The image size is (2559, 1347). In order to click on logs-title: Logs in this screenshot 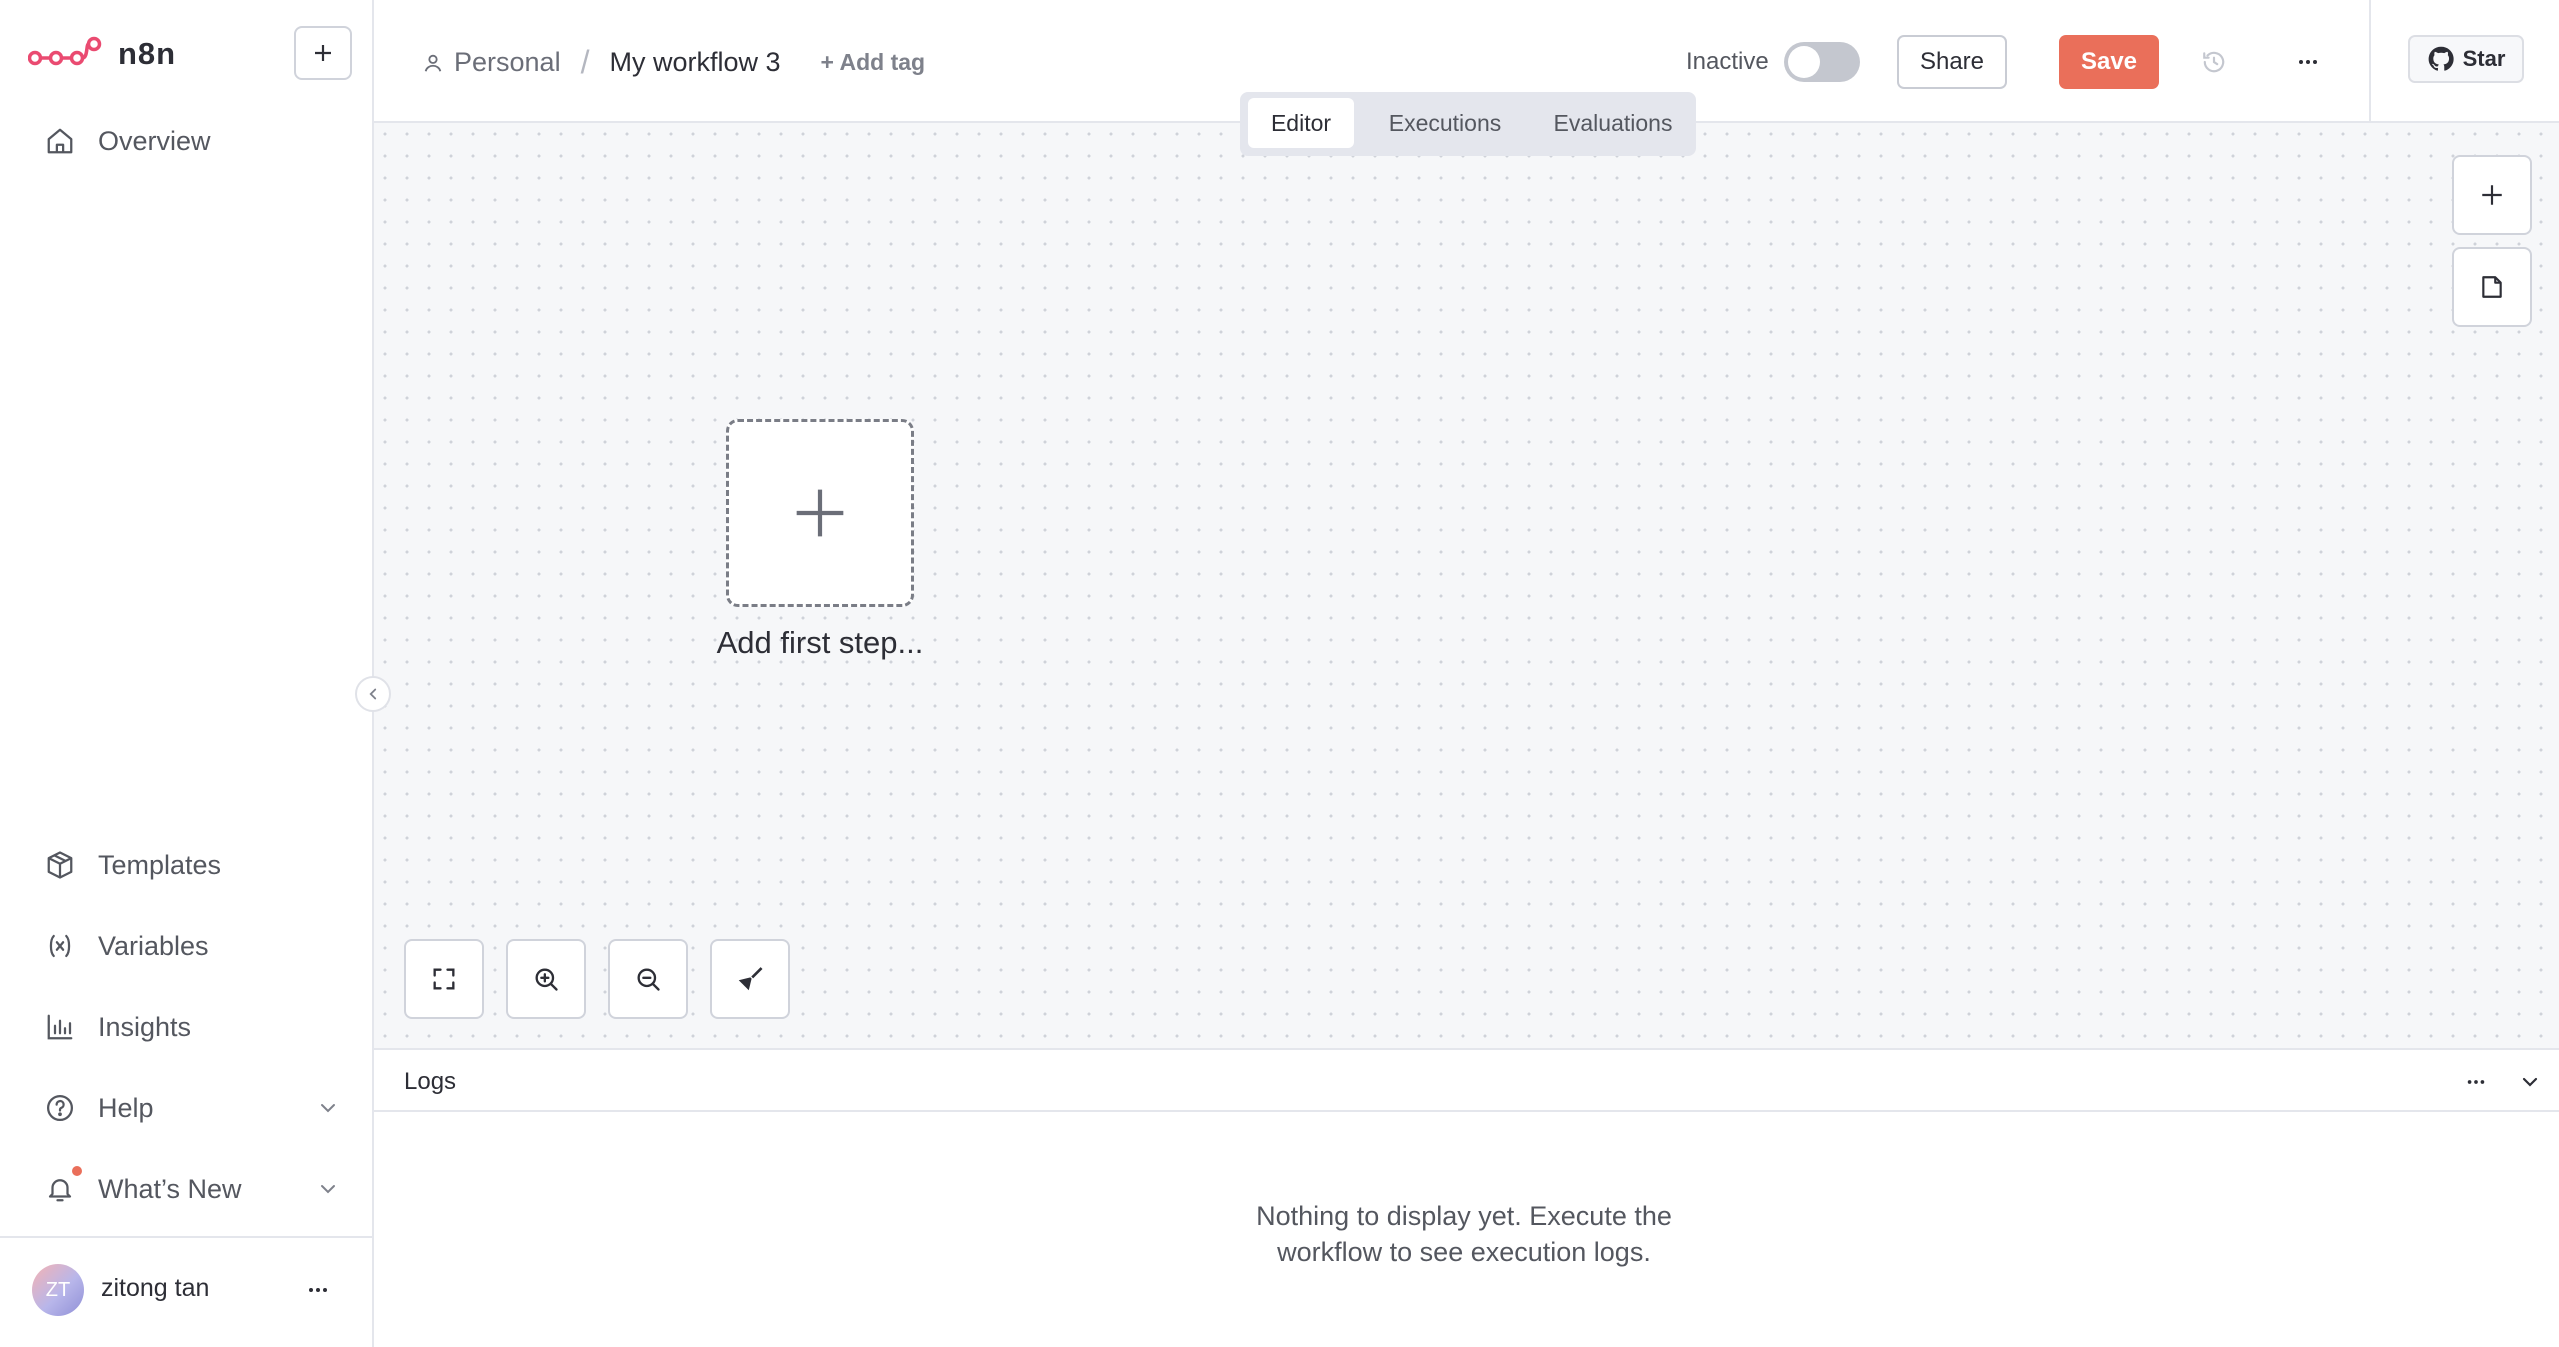, I will do `click(430, 1081)`.